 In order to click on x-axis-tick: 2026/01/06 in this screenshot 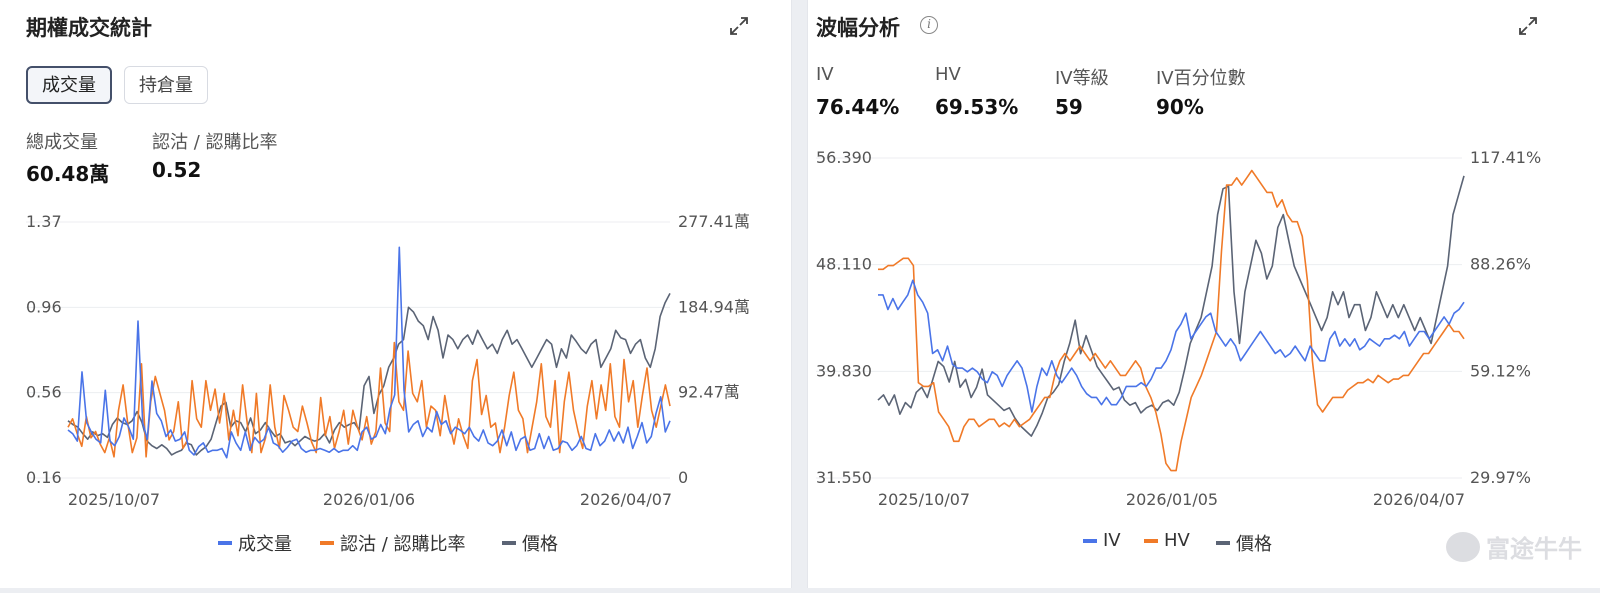, I will do `click(369, 499)`.